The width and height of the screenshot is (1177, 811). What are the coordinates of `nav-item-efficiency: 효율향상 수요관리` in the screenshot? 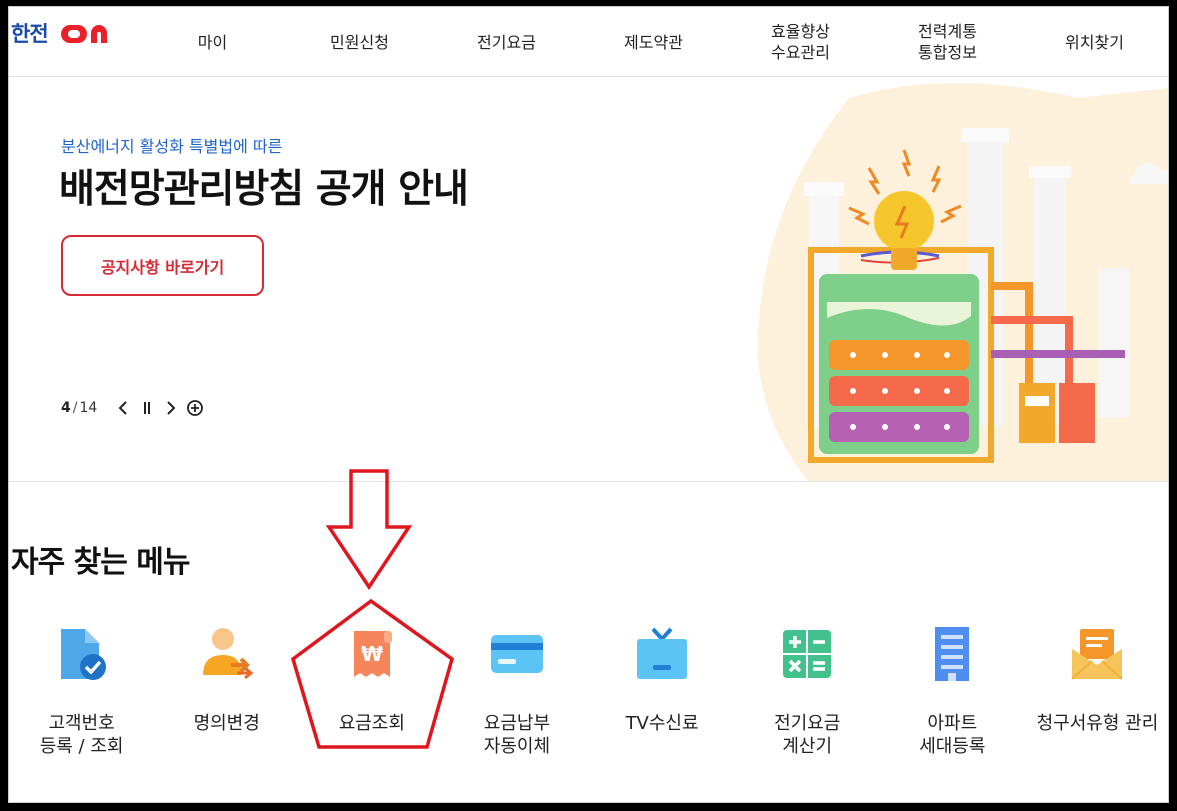 It's located at (800, 42).